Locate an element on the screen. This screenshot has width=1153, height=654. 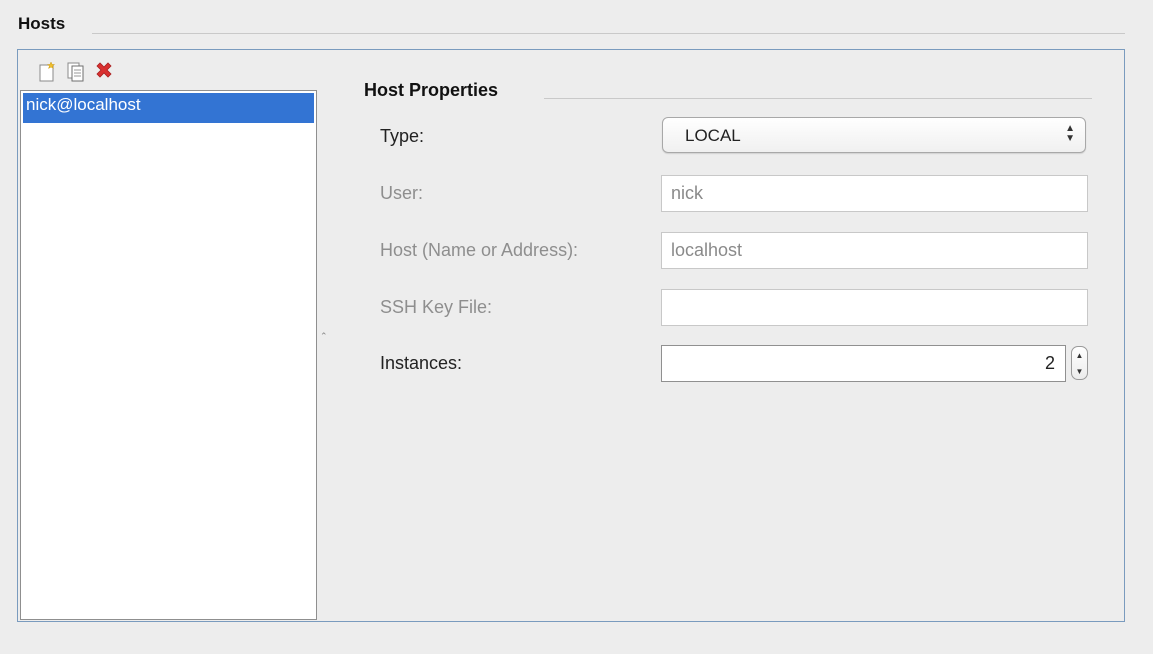
instances-label: Instances: is located at coordinates (421, 363).